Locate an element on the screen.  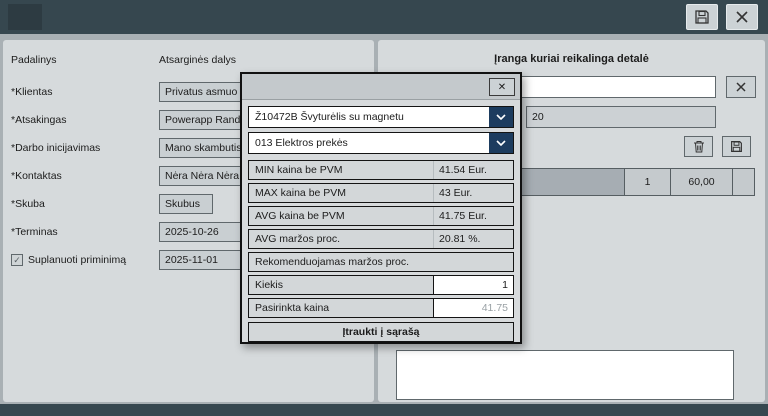
equipment-panel-title: Įranga kuriai reikalinga detalė is located at coordinates (571, 59).